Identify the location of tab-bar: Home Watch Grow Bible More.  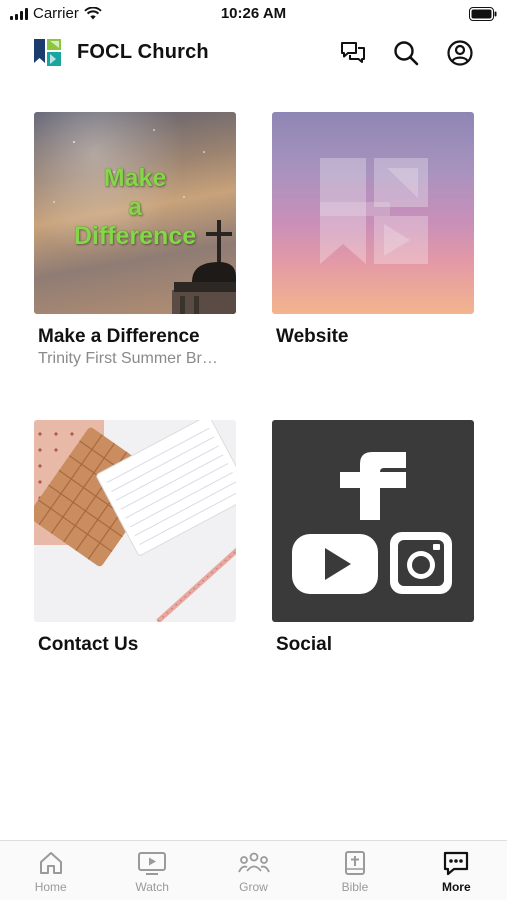
(253, 870).